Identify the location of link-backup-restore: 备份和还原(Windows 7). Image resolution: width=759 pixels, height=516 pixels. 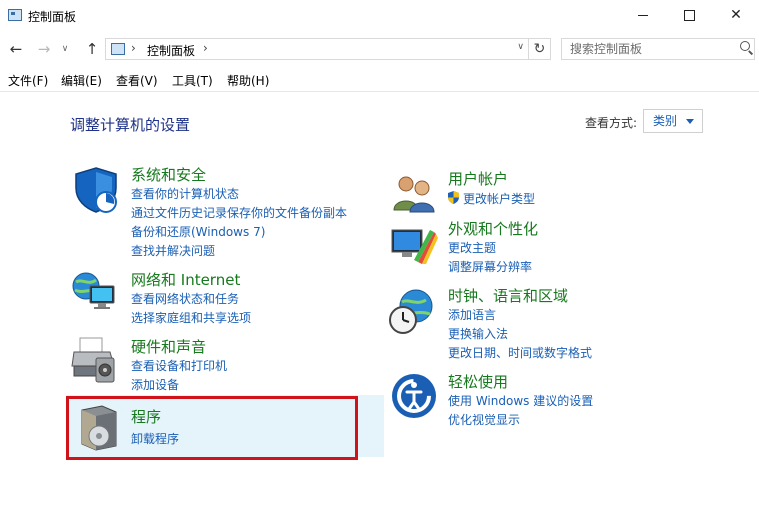
(198, 231).